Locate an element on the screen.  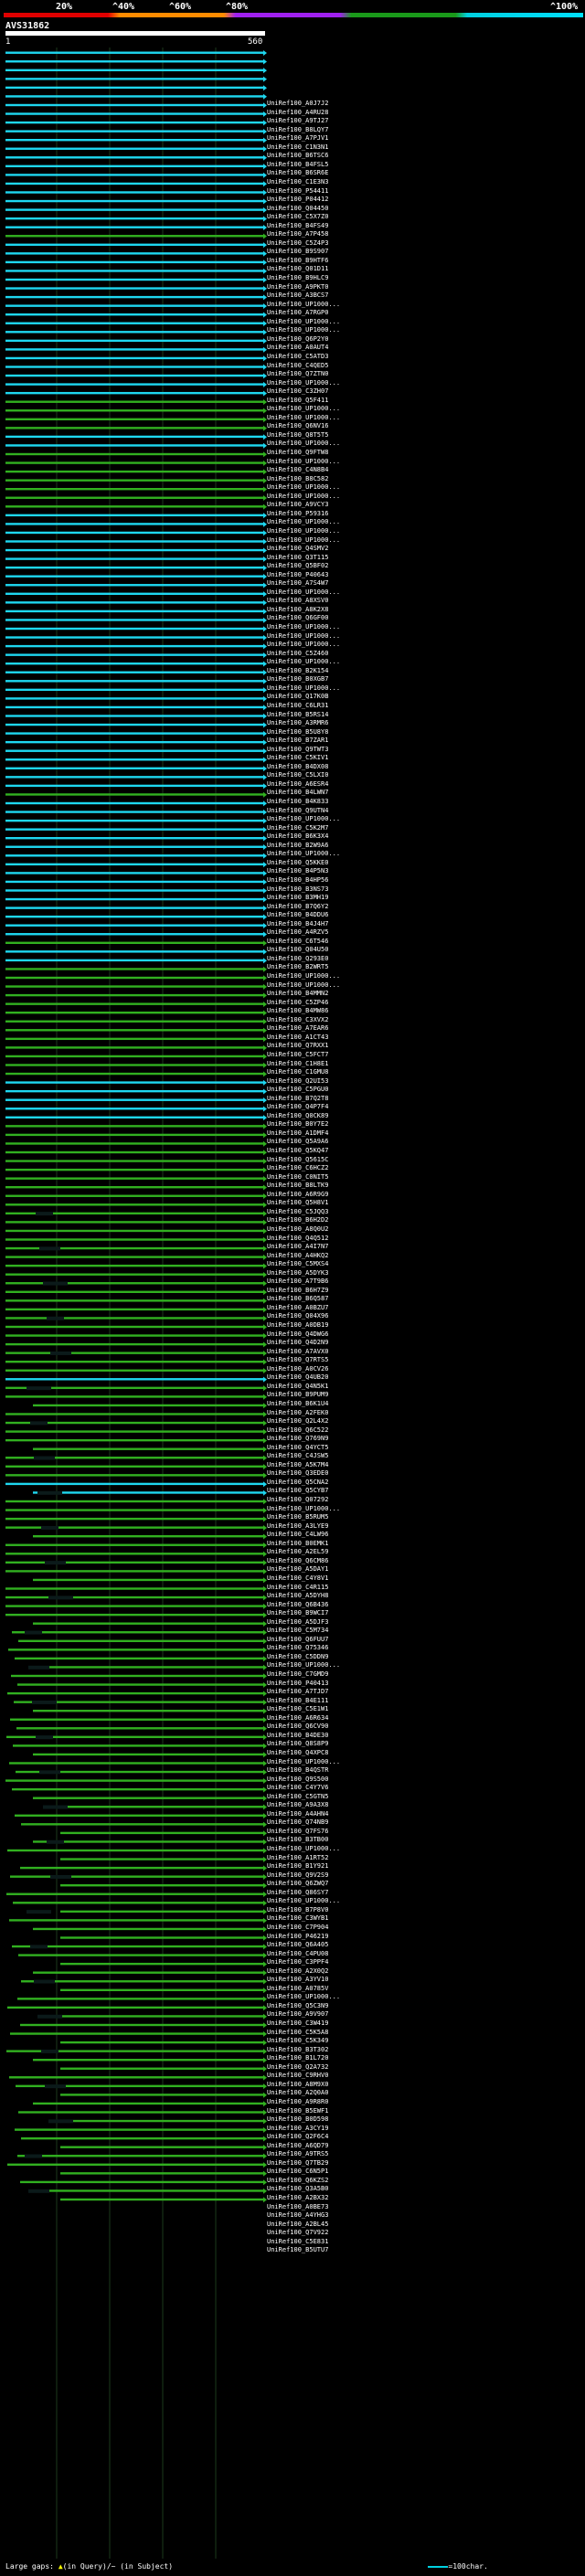
hit-label: UniRef100_Q6FUU7 is located at coordinates (426, 1639).